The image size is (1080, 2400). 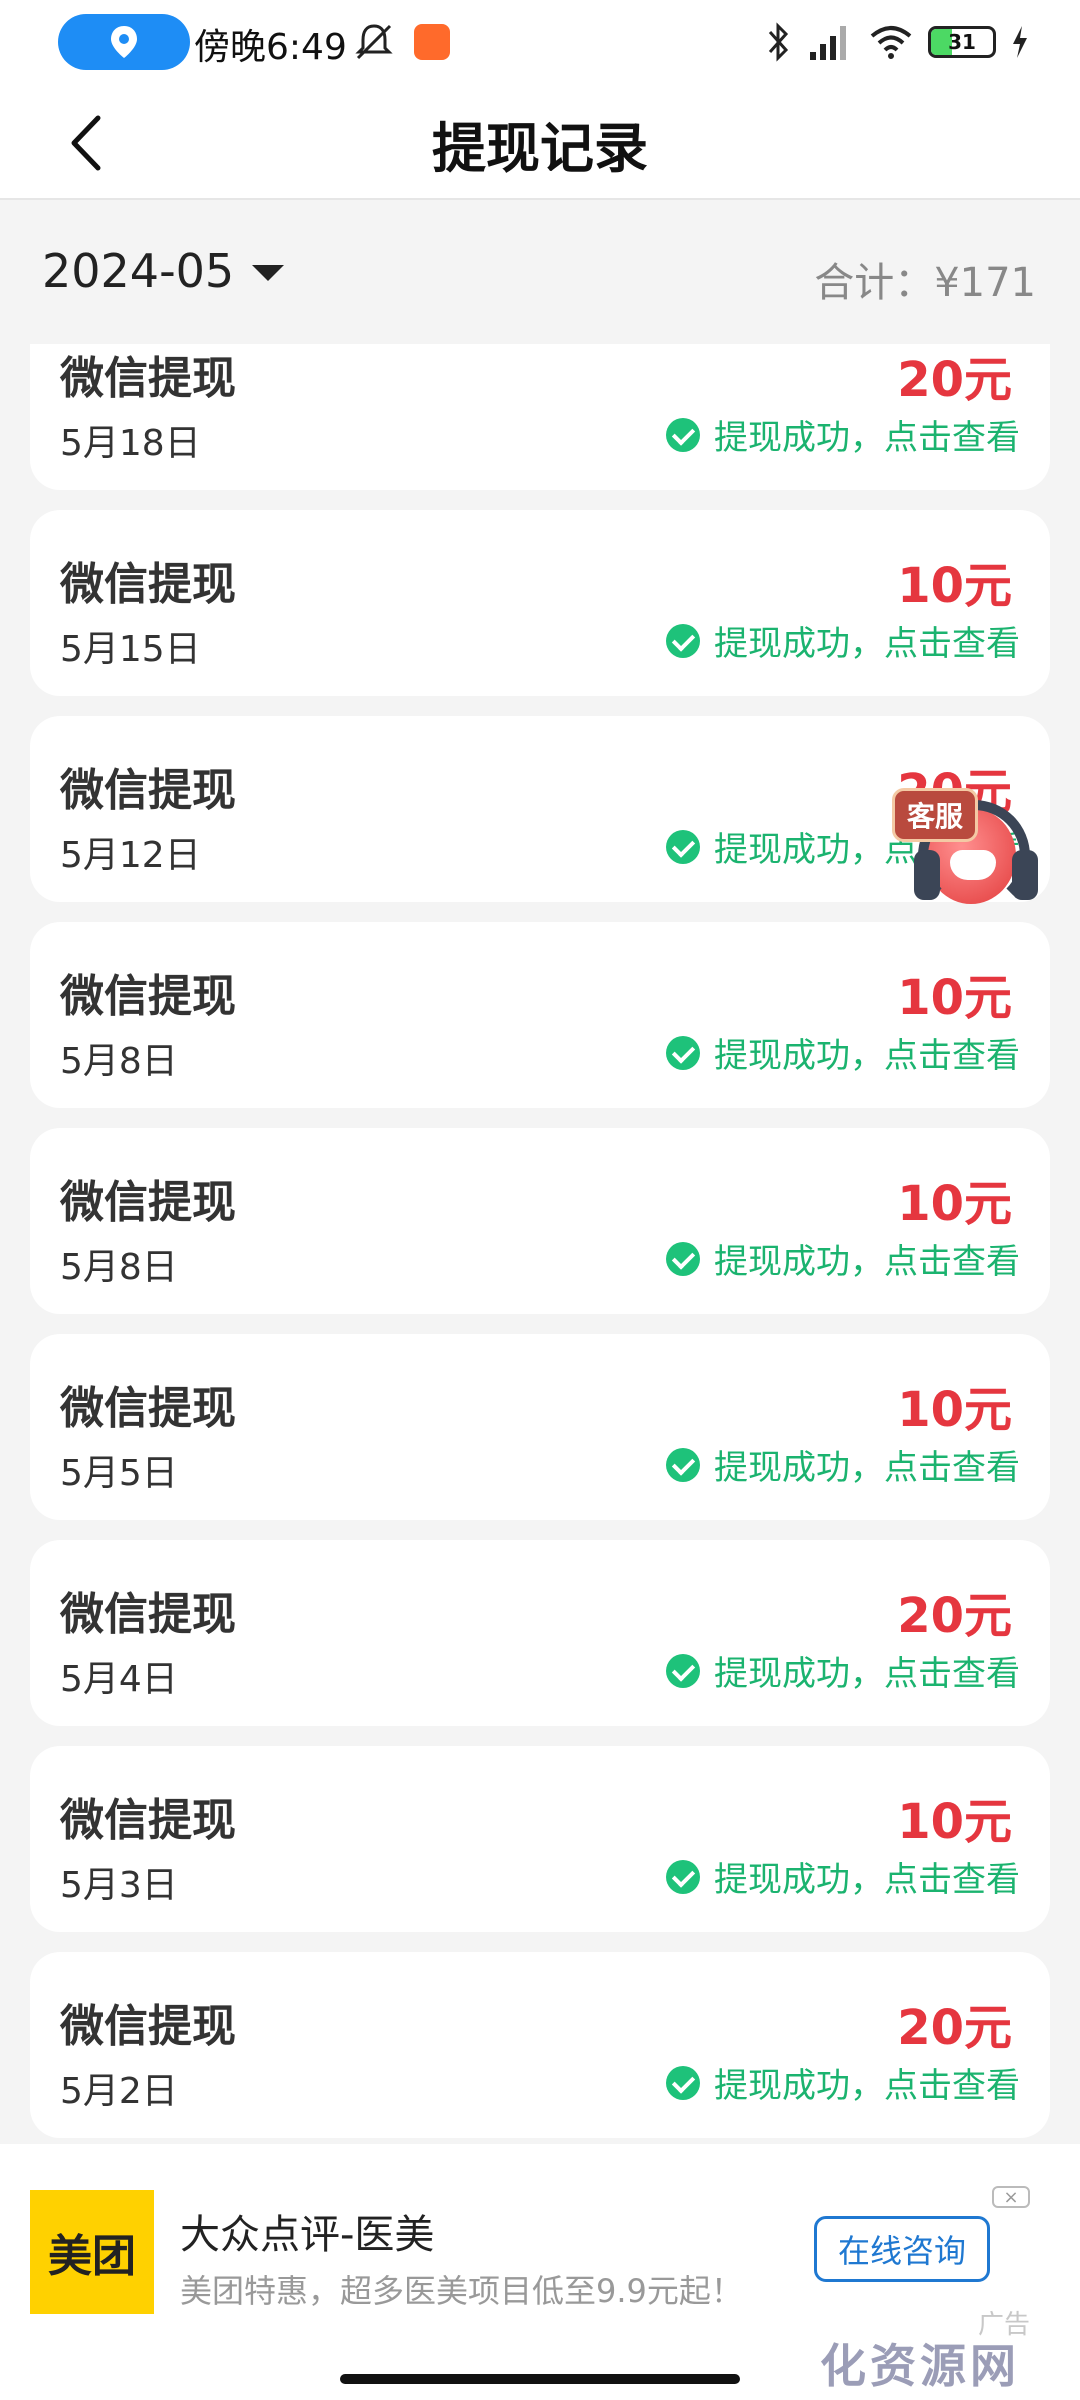 What do you see at coordinates (828, 43) in the screenshot?
I see `signal-icon` at bounding box center [828, 43].